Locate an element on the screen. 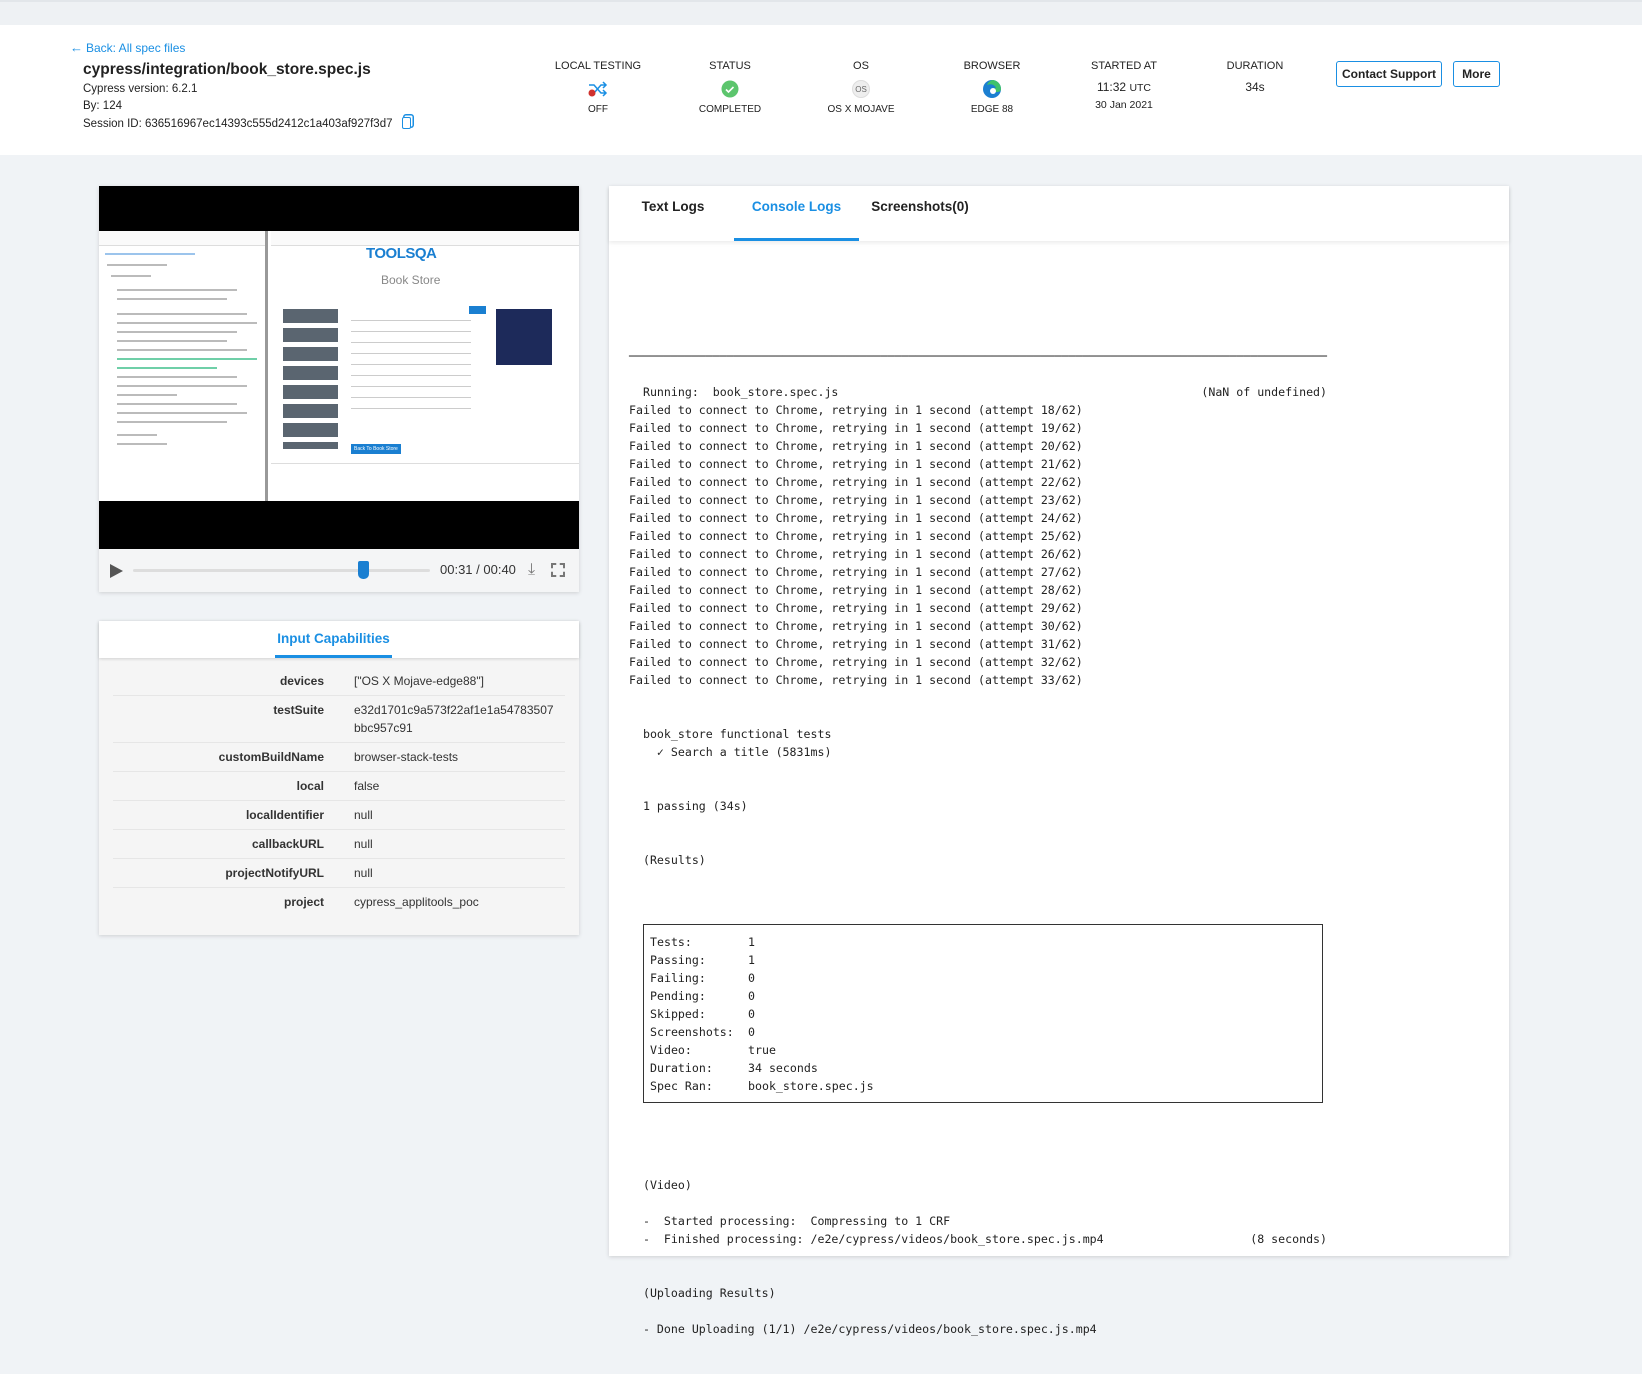 Image resolution: width=1642 pixels, height=1374 pixels. column-label: OS is located at coordinates (861, 66).